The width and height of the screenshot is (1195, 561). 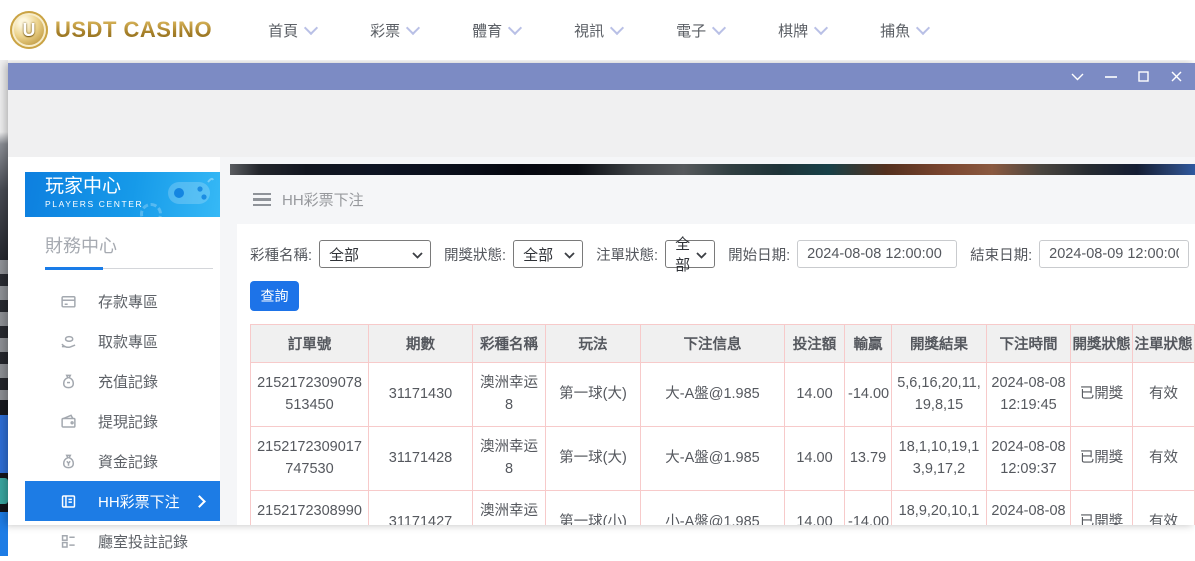 What do you see at coordinates (939, 343) in the screenshot?
I see `col-header-draw-result: 開獎結果` at bounding box center [939, 343].